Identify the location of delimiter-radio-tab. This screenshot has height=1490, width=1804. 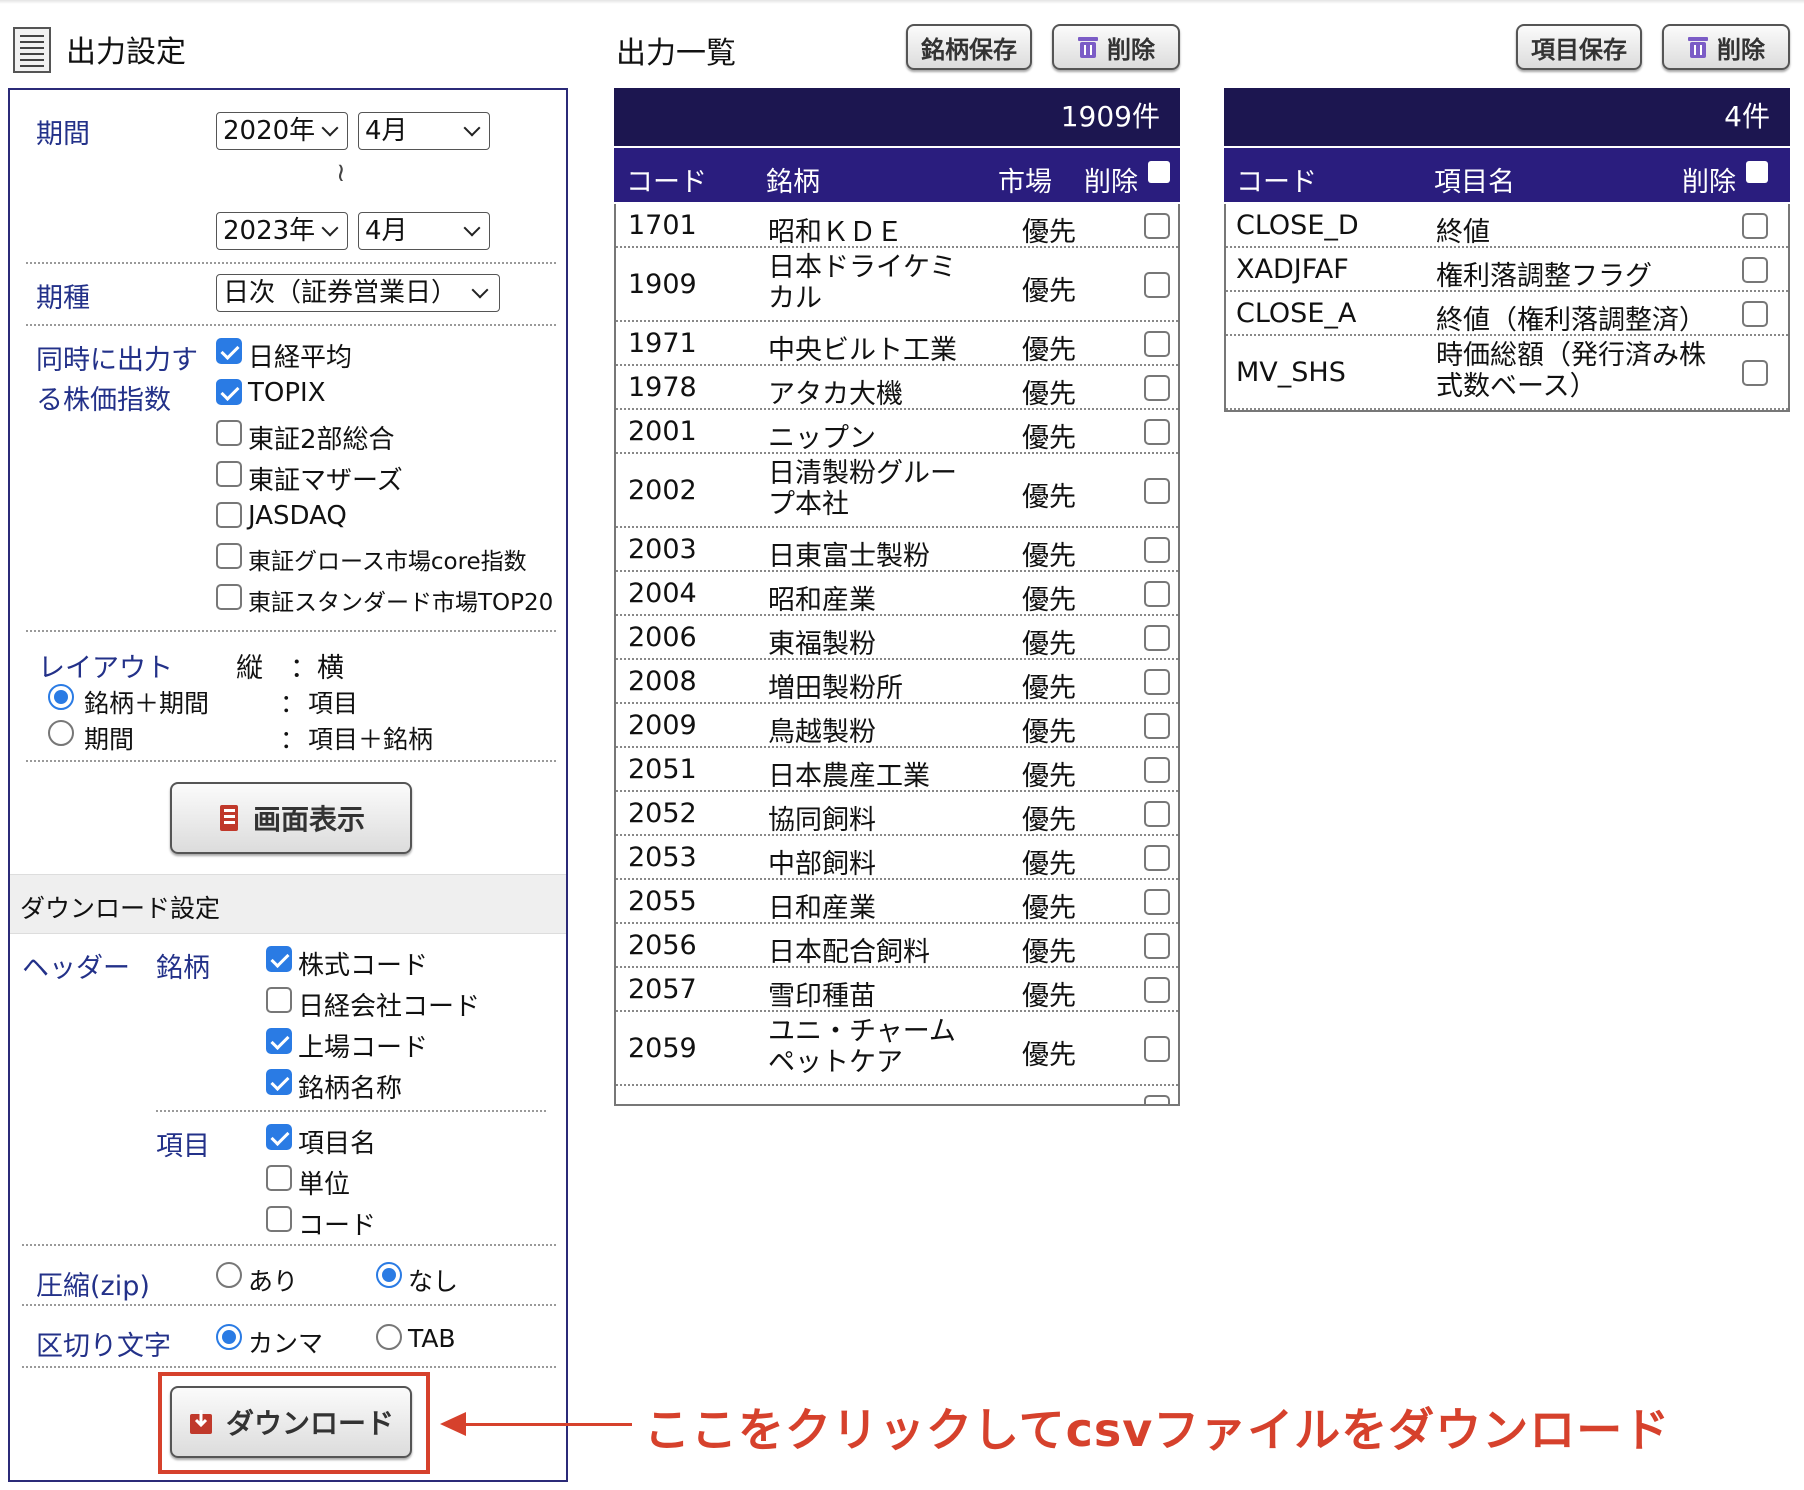
(389, 1337).